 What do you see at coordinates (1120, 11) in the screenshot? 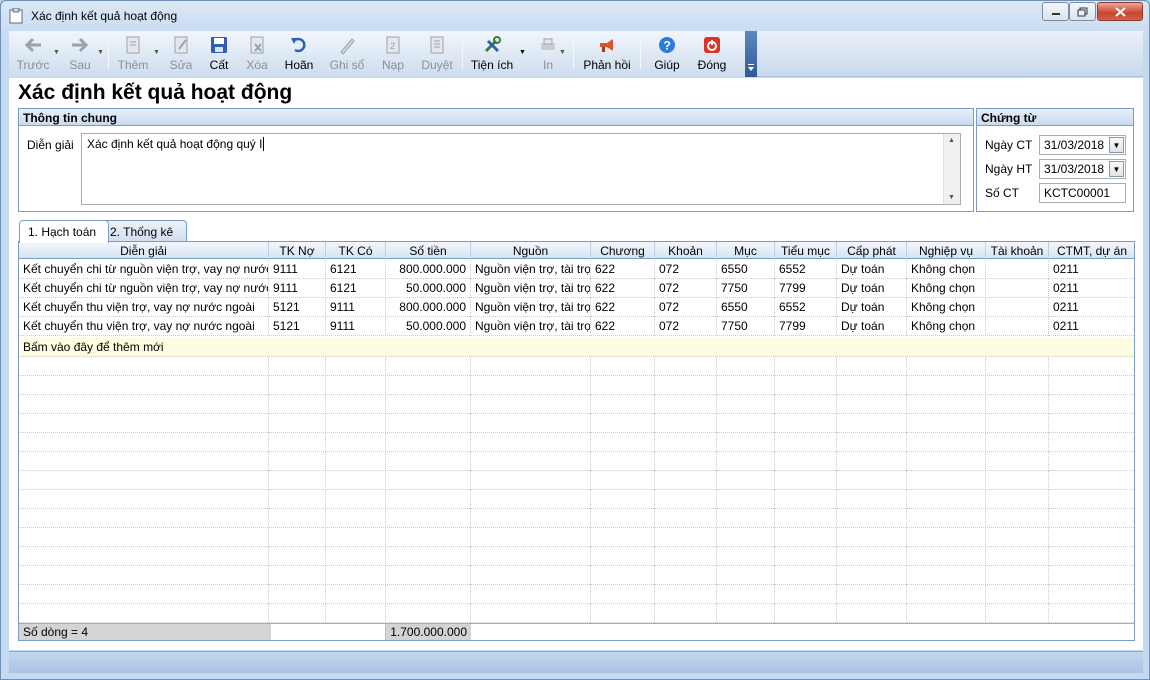
I see `close-button` at bounding box center [1120, 11].